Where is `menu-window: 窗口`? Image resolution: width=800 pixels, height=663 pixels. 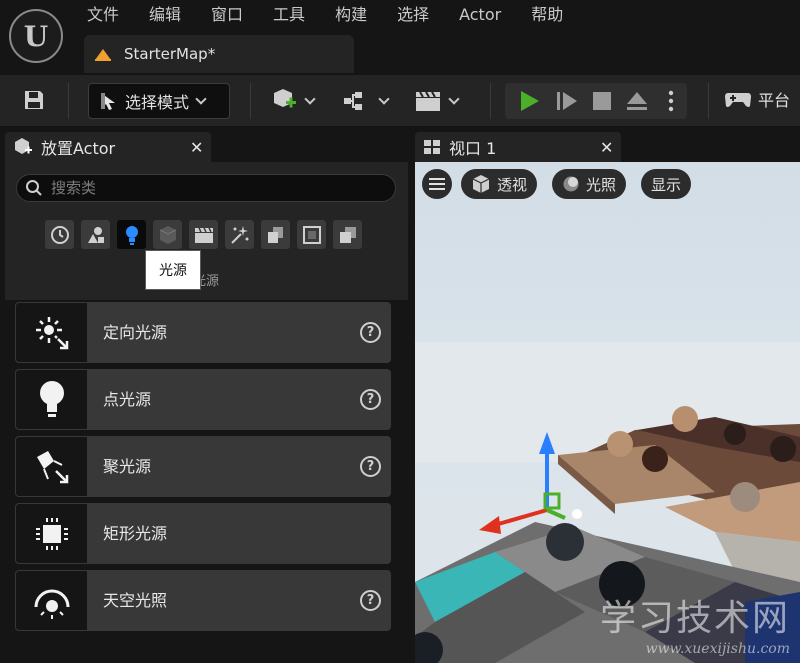 menu-window: 窗口 is located at coordinates (227, 15).